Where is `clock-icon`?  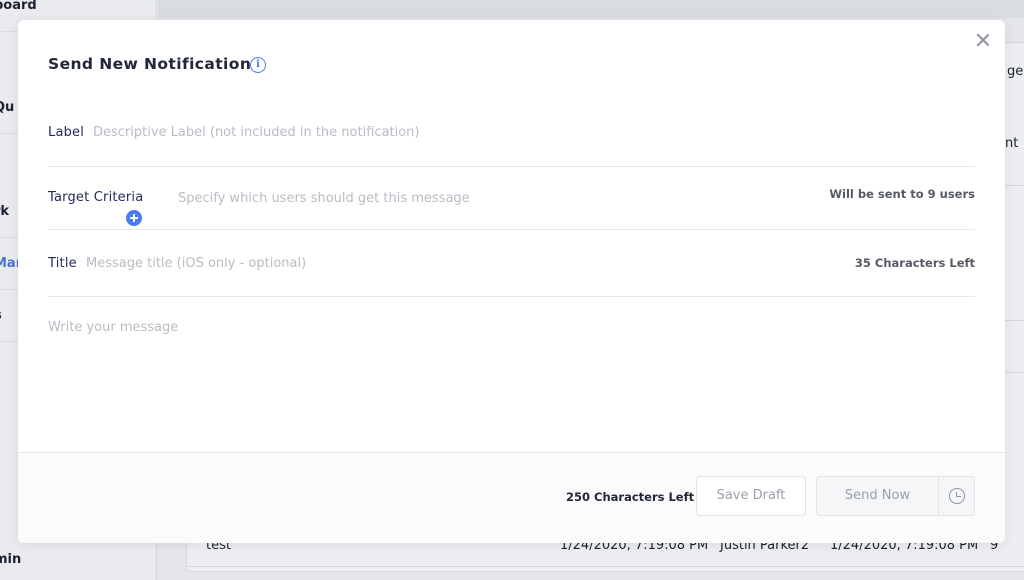
clock-icon is located at coordinates (957, 496).